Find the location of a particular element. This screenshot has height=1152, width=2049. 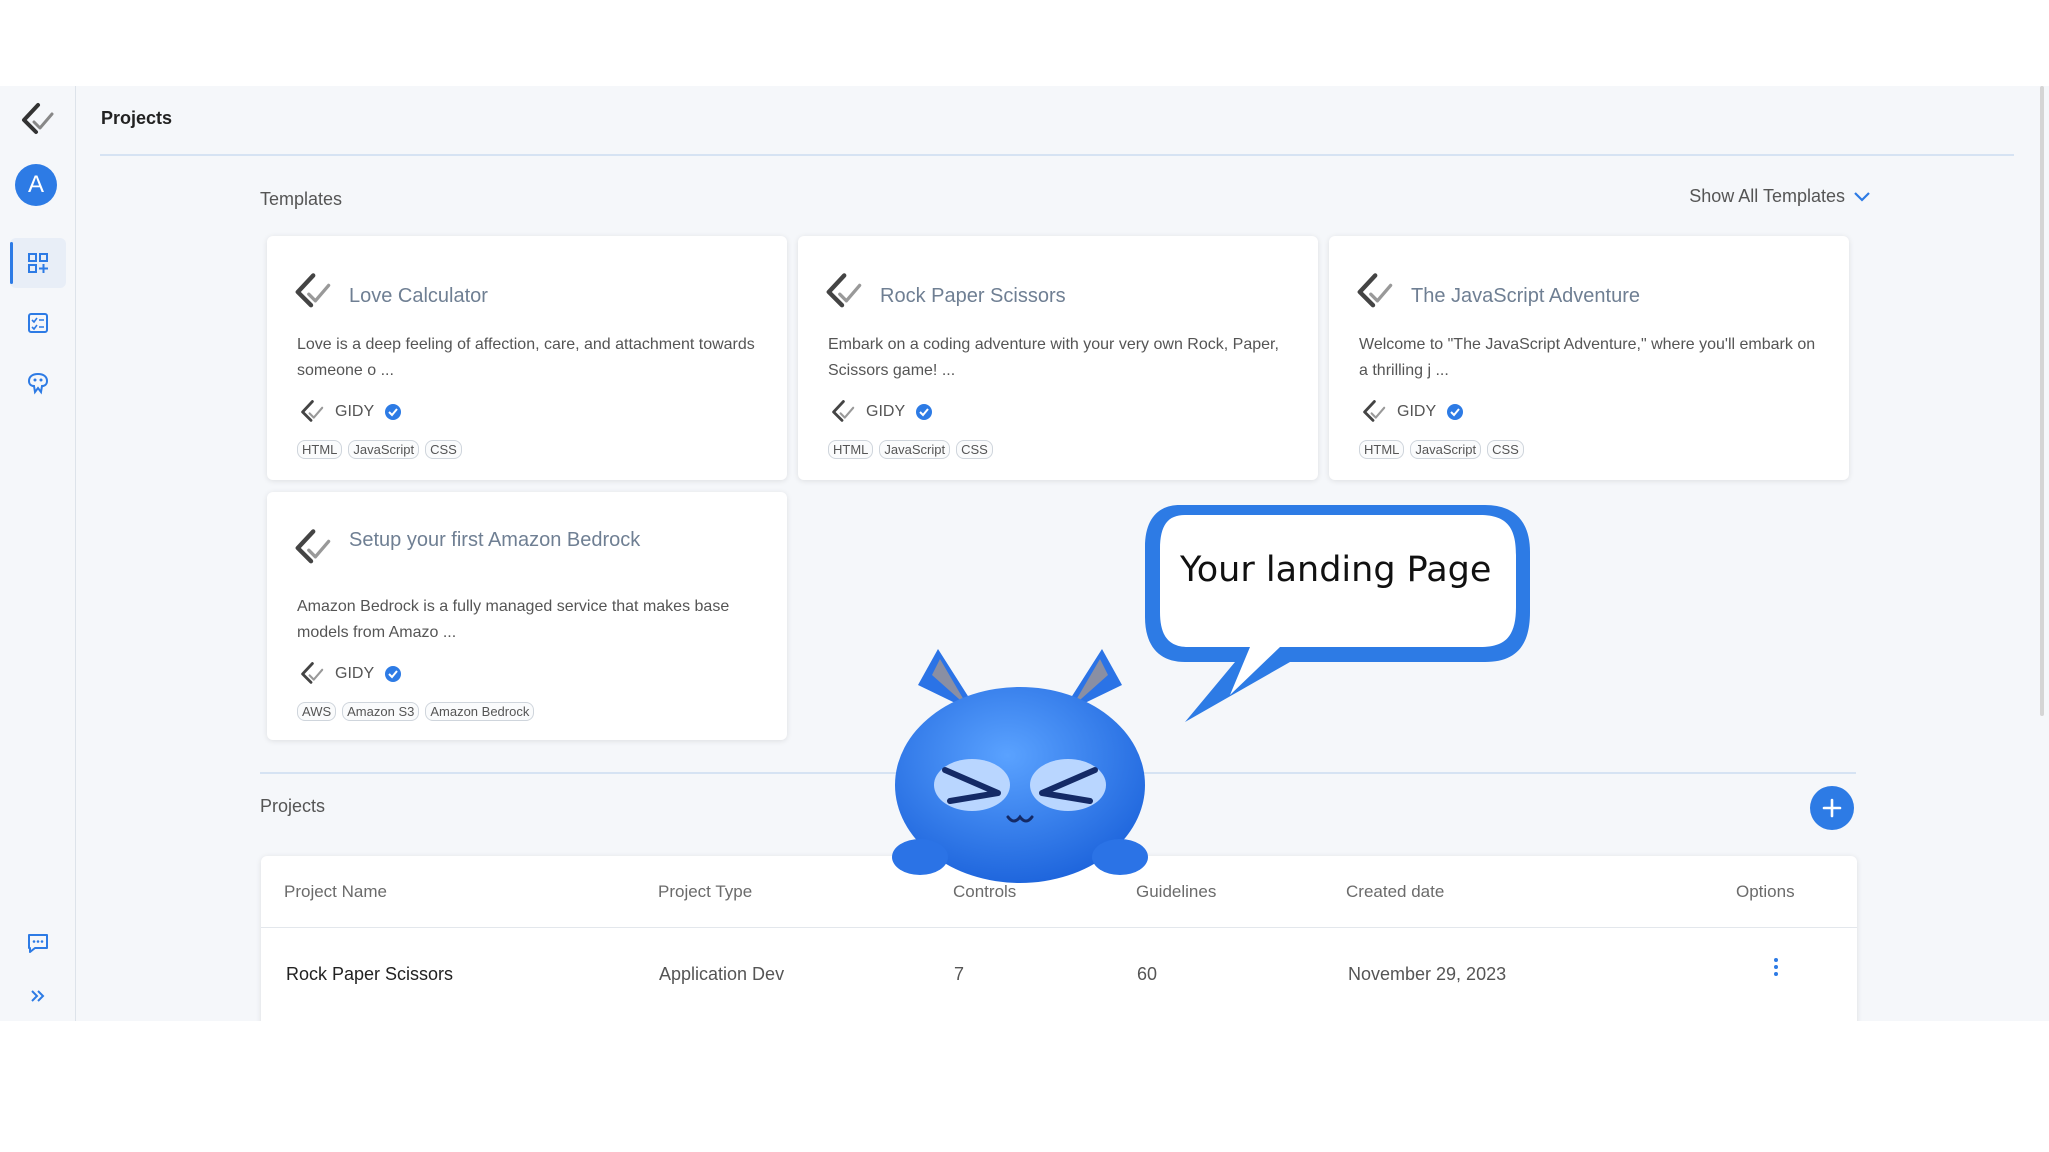

project-controls: 7 is located at coordinates (959, 974).